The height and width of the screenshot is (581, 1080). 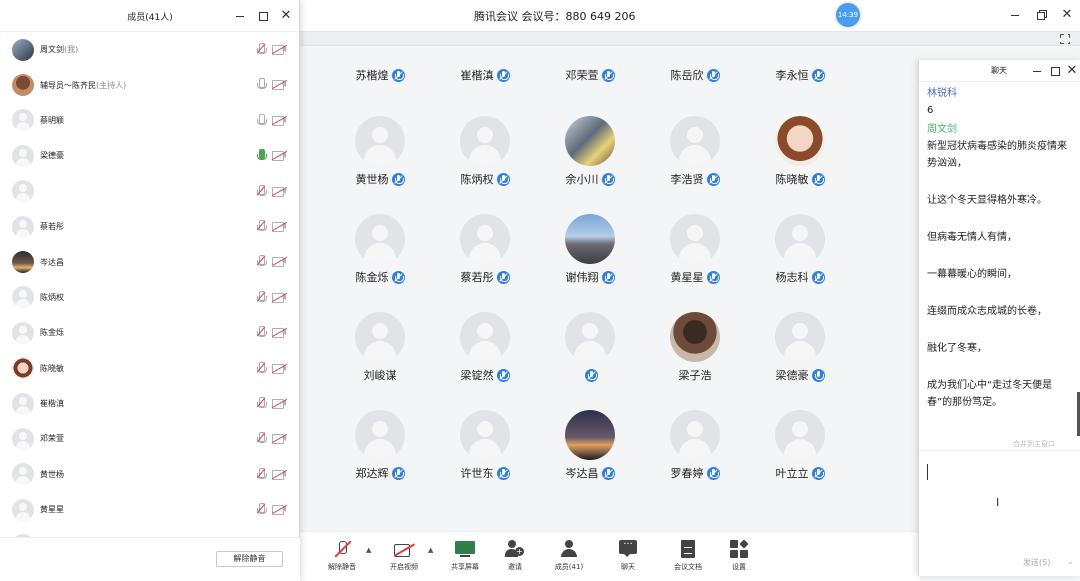 What do you see at coordinates (1041, 15) in the screenshot?
I see `restore-icon` at bounding box center [1041, 15].